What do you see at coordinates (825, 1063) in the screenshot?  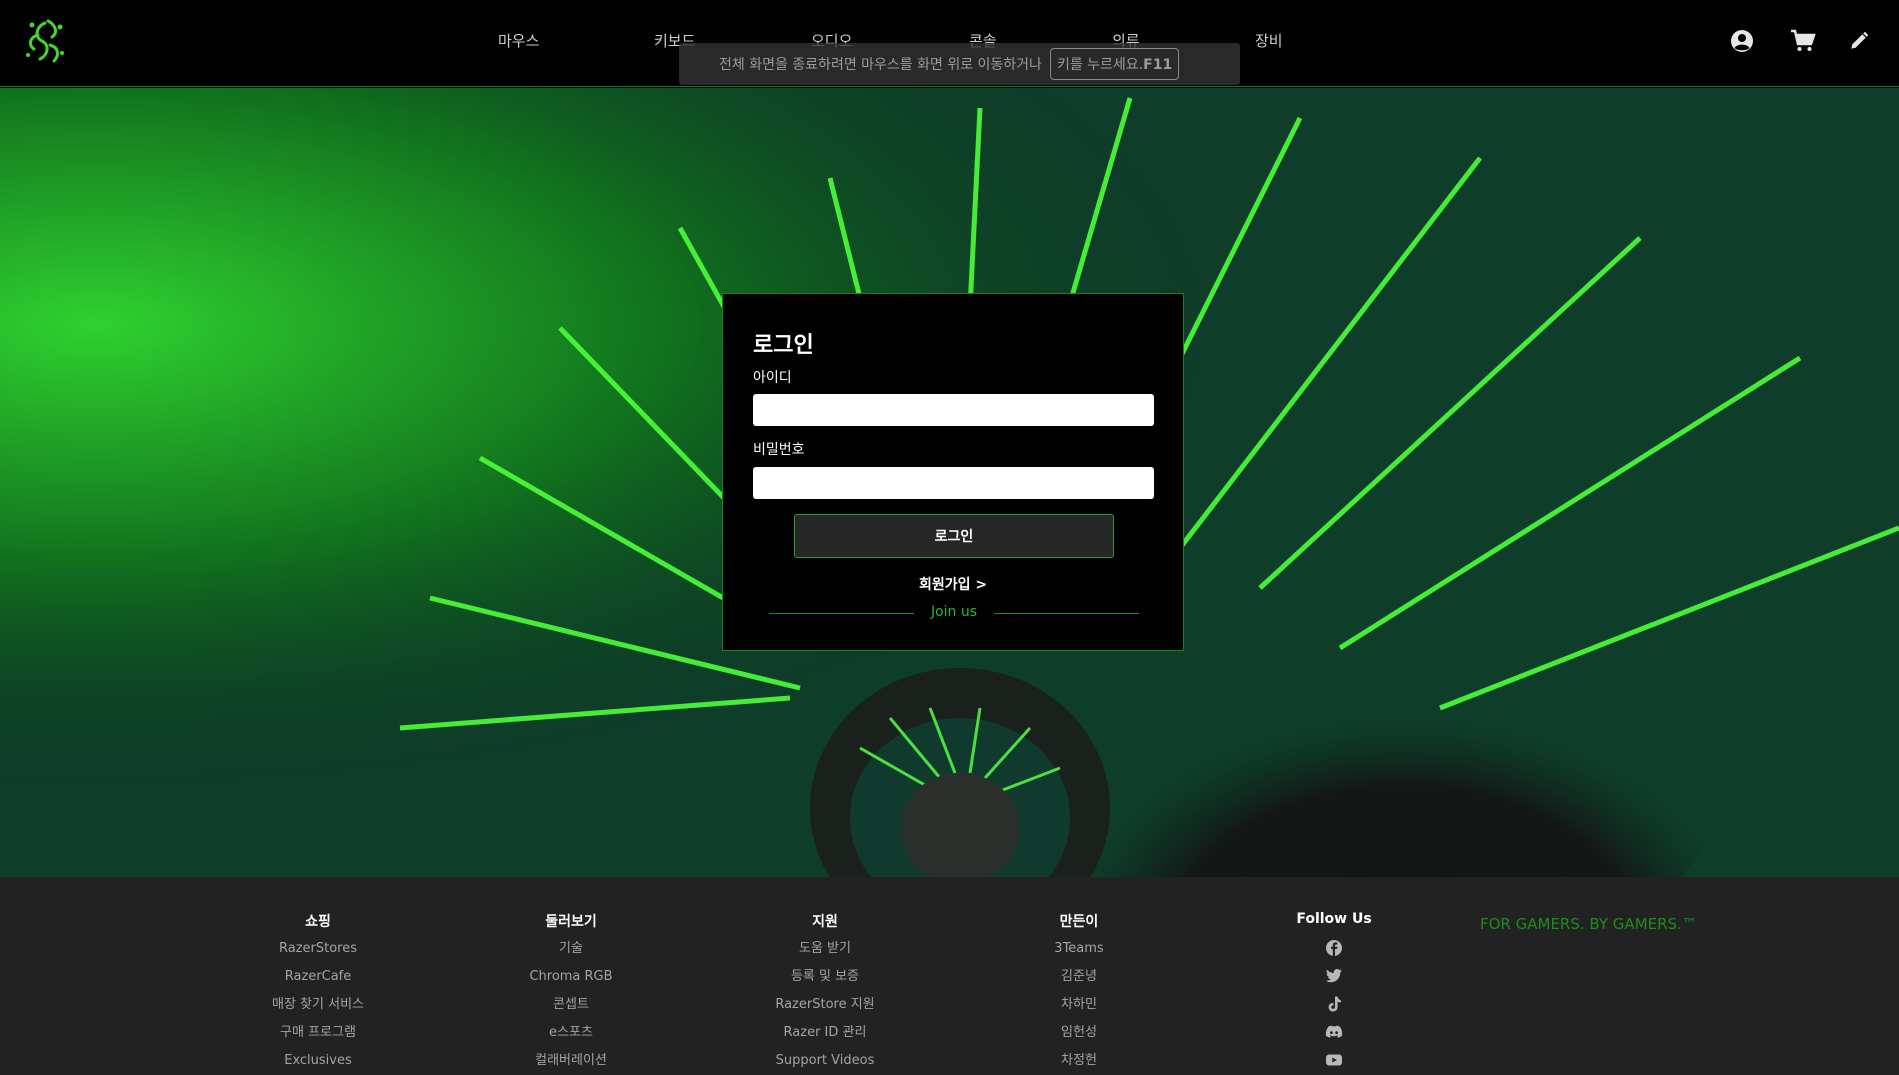 I see `footer-link: Support Videos` at bounding box center [825, 1063].